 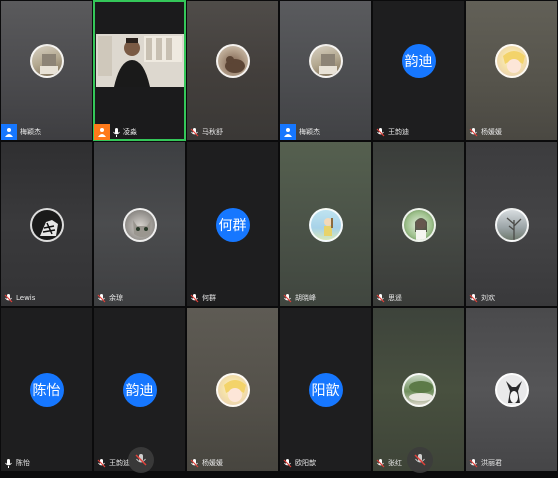 I want to click on participant-name: 胡晓峰, so click(x=305, y=298).